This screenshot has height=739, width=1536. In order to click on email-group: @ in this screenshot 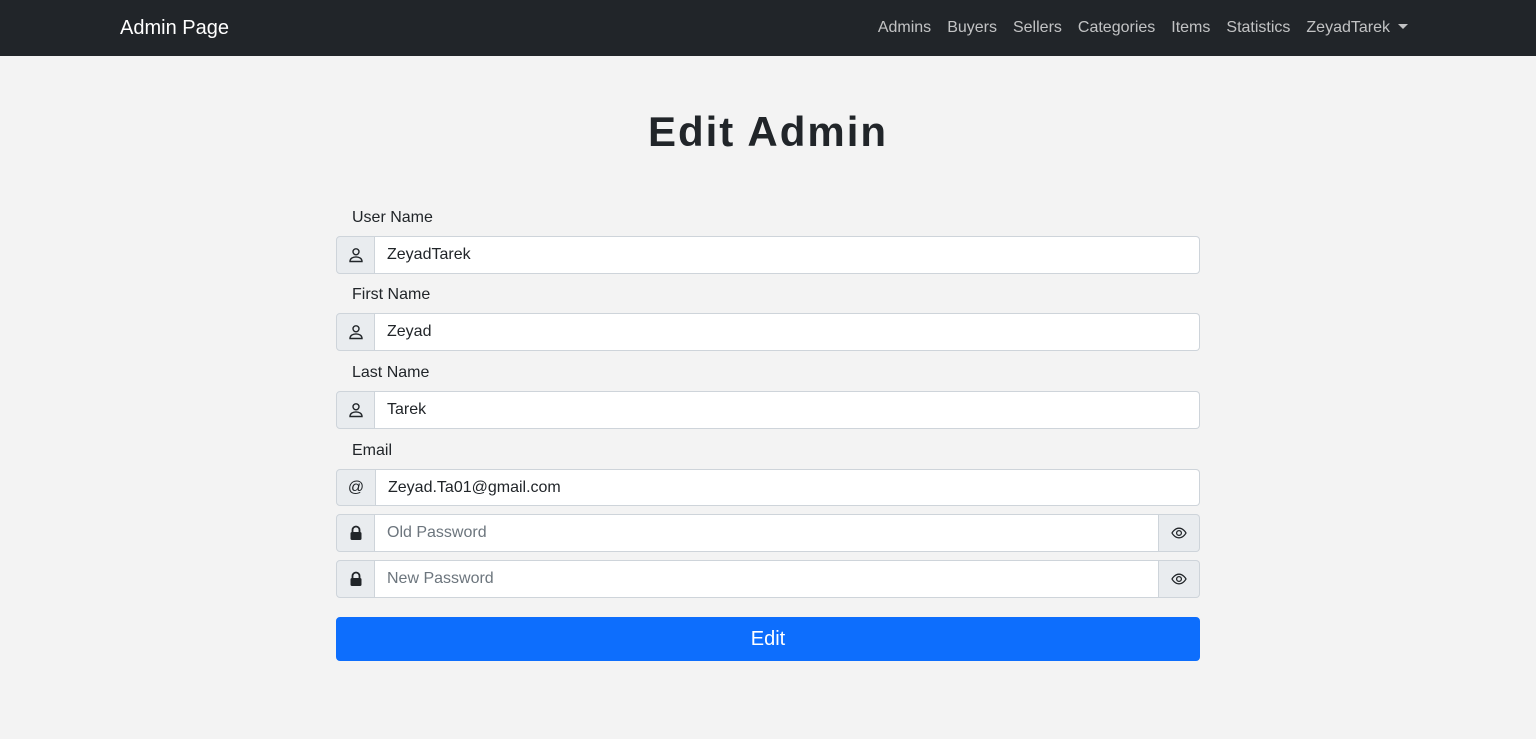, I will do `click(768, 487)`.